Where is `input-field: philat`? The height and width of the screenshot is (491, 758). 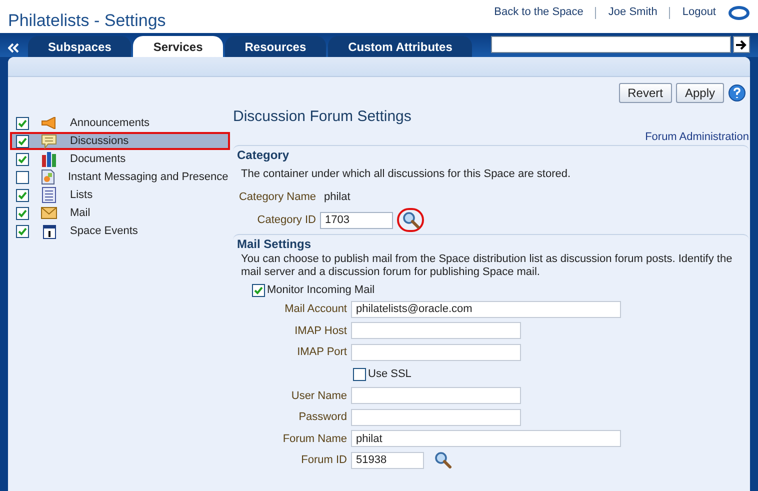
input-field: philat is located at coordinates (486, 439).